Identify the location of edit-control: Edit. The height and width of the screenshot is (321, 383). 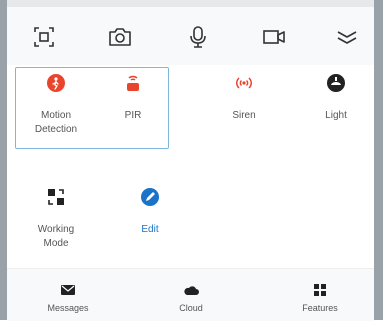
(150, 224).